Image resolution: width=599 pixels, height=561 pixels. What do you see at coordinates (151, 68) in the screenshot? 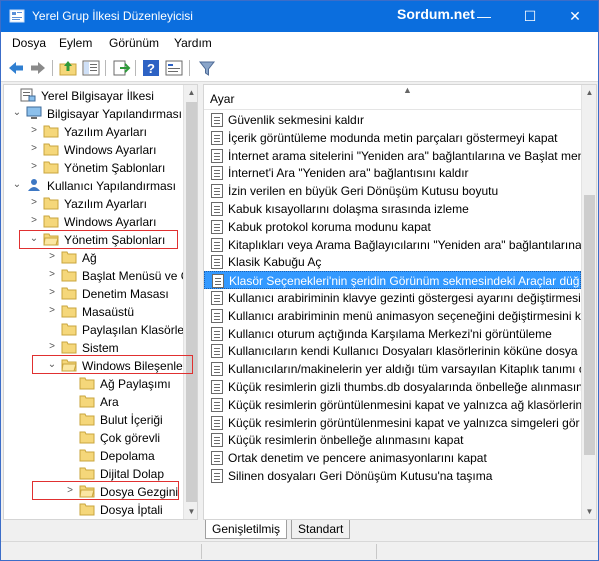
I see `help-icon: ?` at bounding box center [151, 68].